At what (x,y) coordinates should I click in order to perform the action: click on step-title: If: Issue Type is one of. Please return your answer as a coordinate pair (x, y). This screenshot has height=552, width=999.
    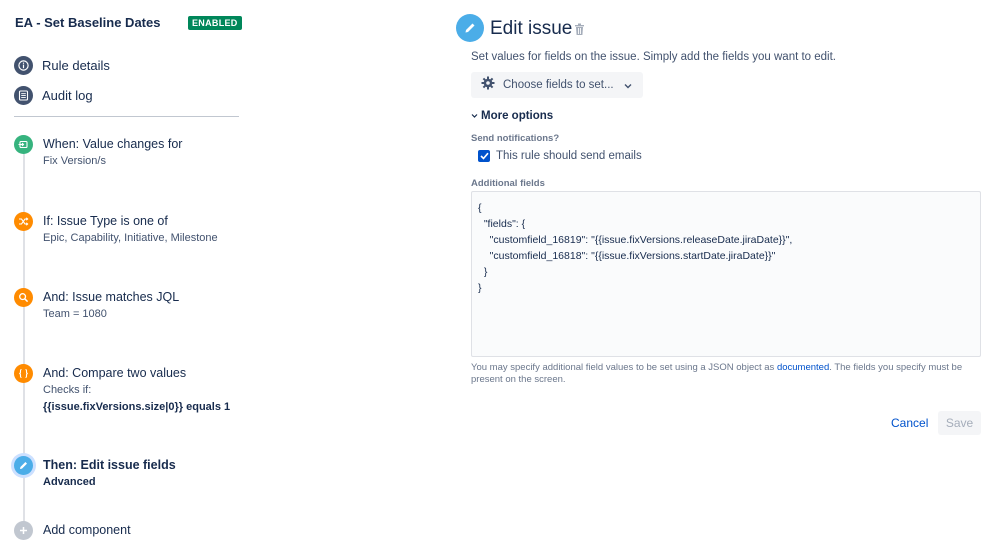
    Looking at the image, I should click on (105, 221).